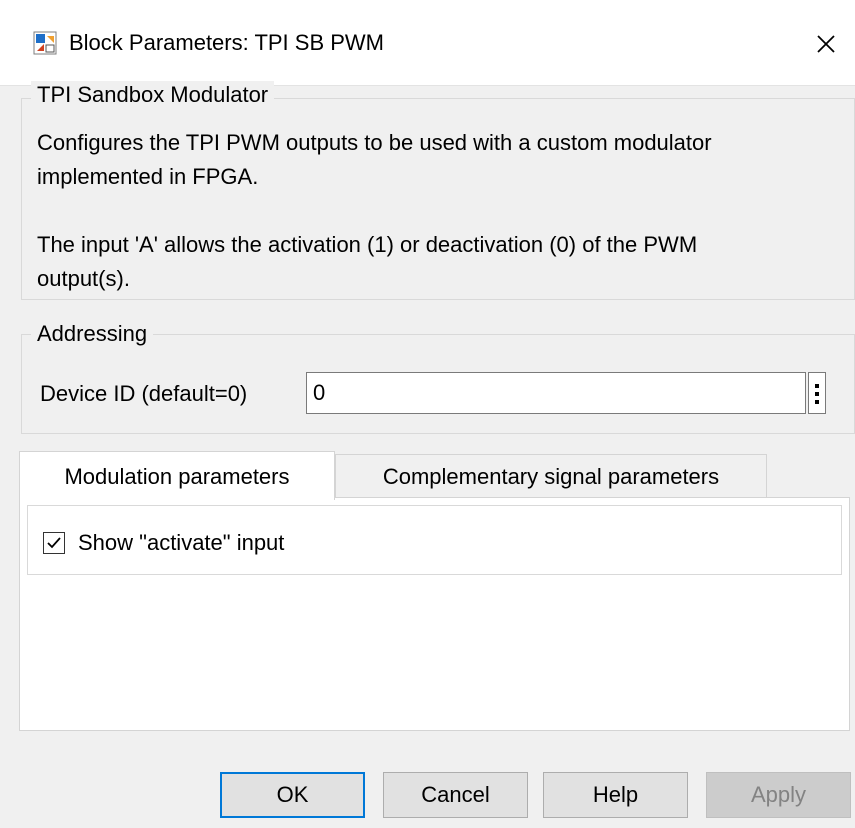  Describe the element at coordinates (227, 42) in the screenshot. I see `window-title: Block Parameters: TPI SB PWM` at that location.